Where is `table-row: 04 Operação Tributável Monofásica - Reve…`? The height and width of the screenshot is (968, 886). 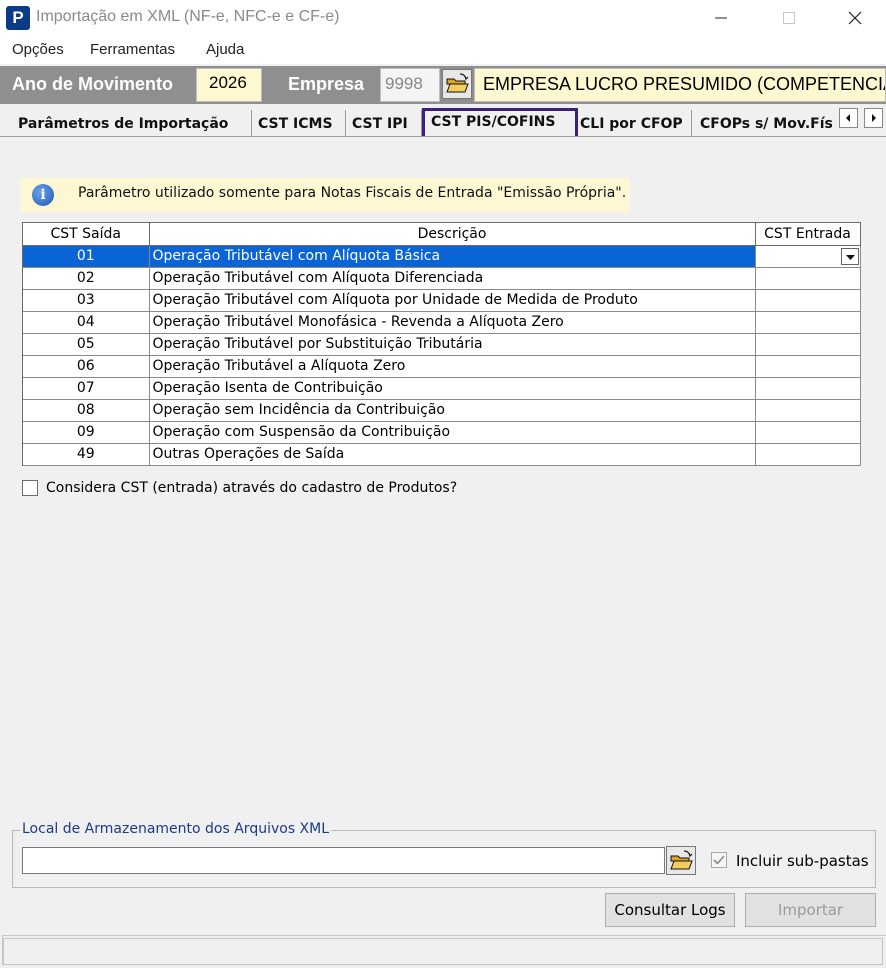
table-row: 04 Operação Tributável Monofásica - Reve… is located at coordinates (442, 322).